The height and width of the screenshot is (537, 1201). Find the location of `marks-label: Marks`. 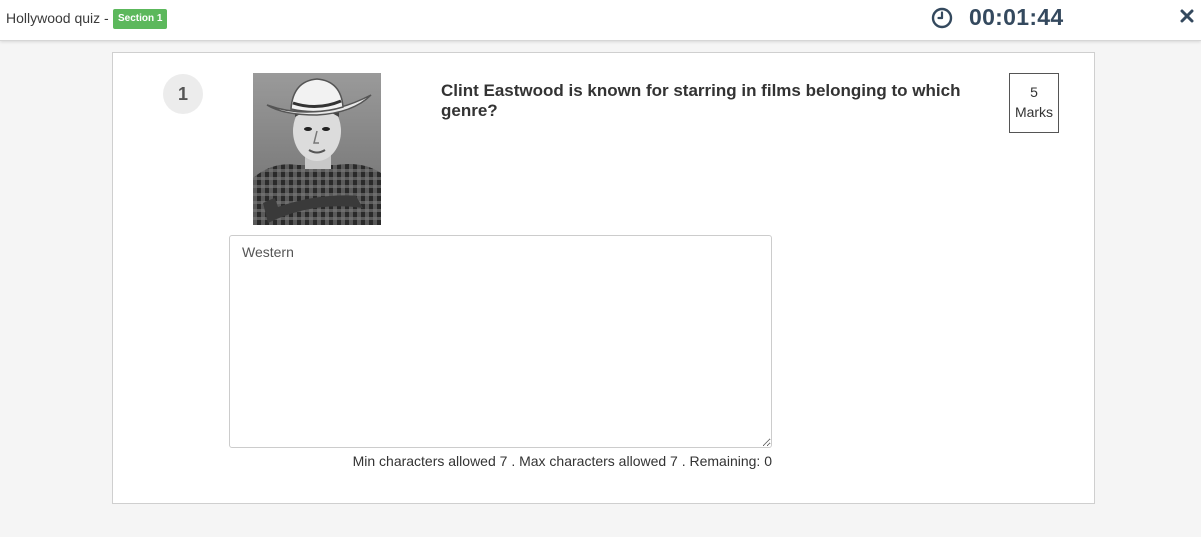

marks-label: Marks is located at coordinates (1034, 112).